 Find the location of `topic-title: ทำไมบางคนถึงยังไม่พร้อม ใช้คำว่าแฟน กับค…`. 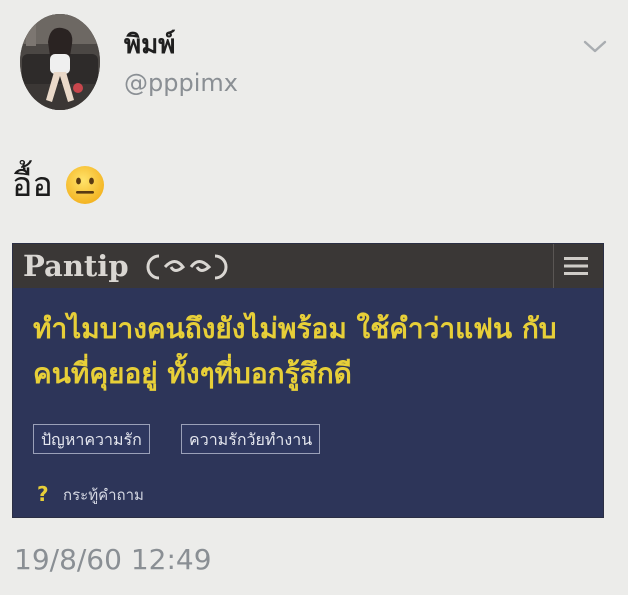

topic-title: ทำไมบางคนถึงยังไม่พร้อม ใช้คำว่าแฟน กับค… is located at coordinates (313, 351).